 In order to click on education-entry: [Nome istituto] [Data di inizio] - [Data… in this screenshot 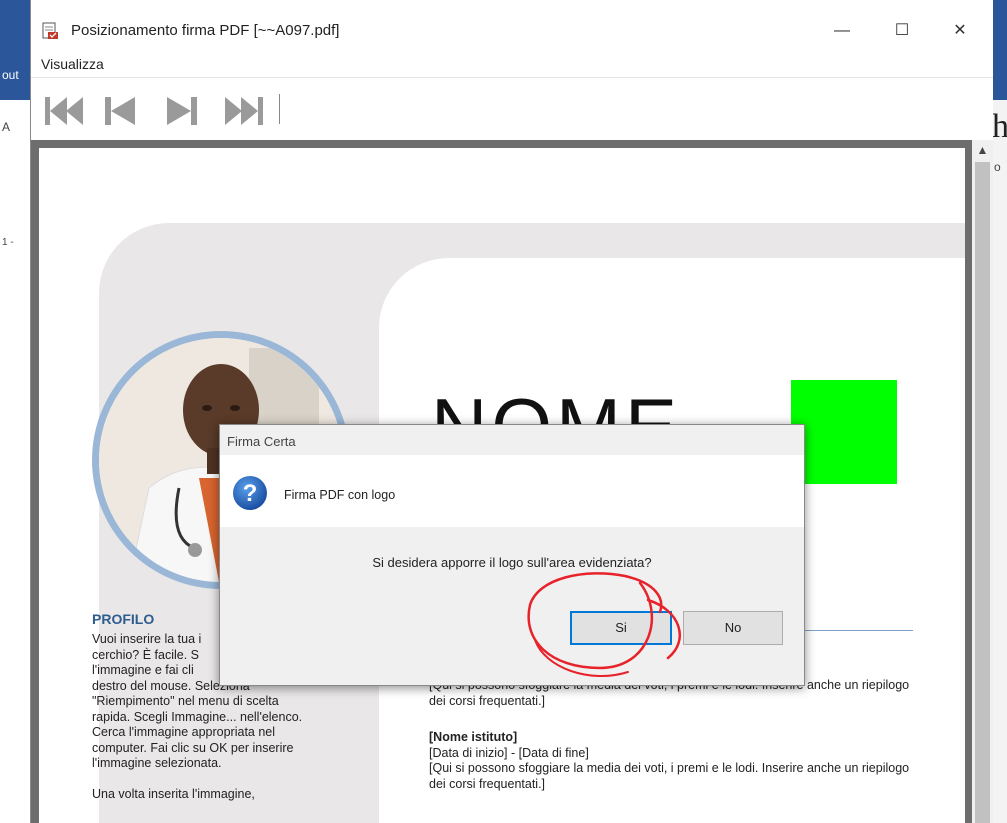, I will do `click(679, 761)`.